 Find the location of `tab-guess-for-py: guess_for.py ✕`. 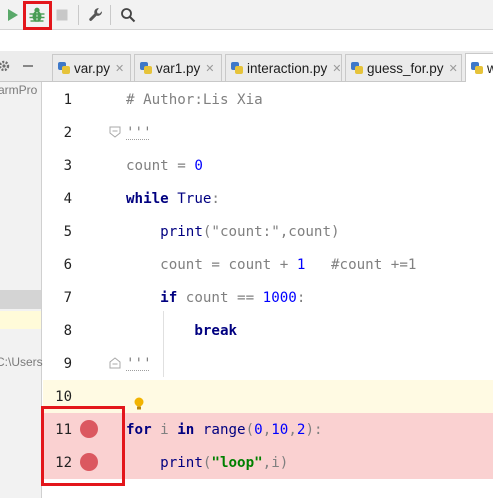

tab-guess-for-py: guess_for.py ✕ is located at coordinates (403, 67).